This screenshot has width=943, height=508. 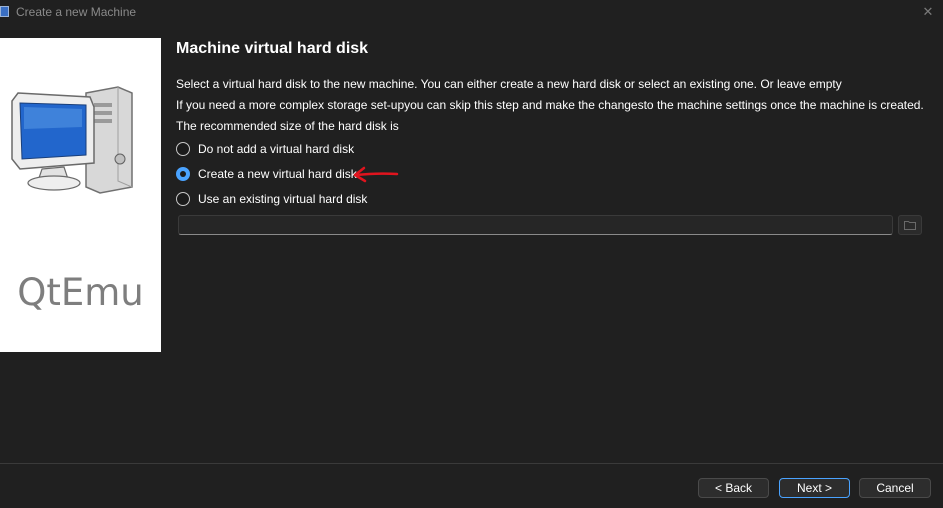 What do you see at coordinates (276, 149) in the screenshot?
I see `radio-label: Do not add a virtual hard disk` at bounding box center [276, 149].